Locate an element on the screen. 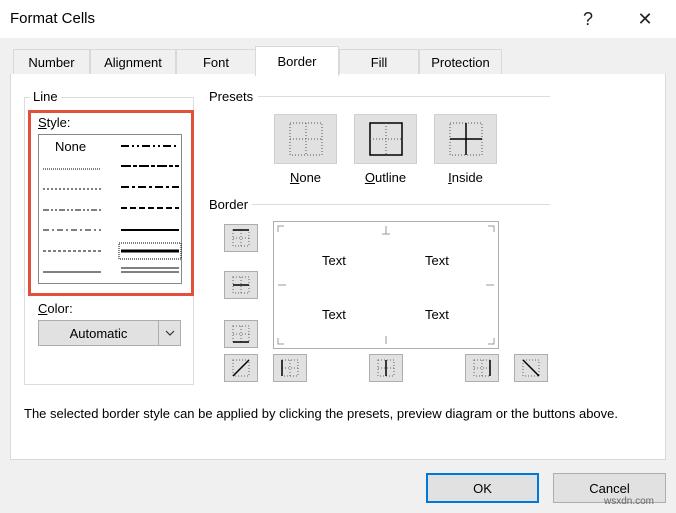  tab-font: Font is located at coordinates (216, 62).